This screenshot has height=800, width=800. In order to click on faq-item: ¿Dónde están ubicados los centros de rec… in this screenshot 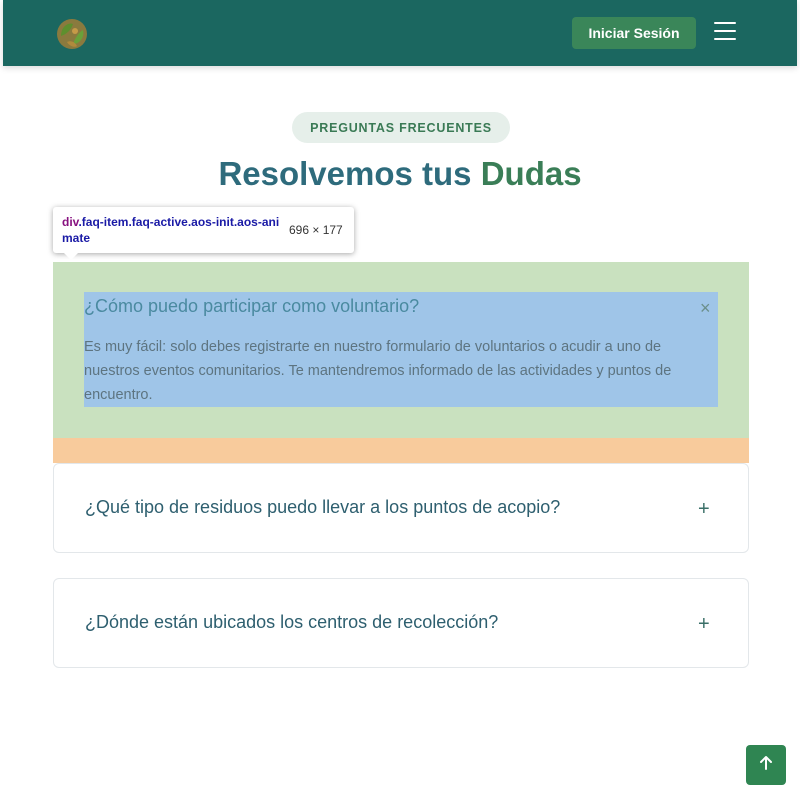, I will do `click(401, 623)`.